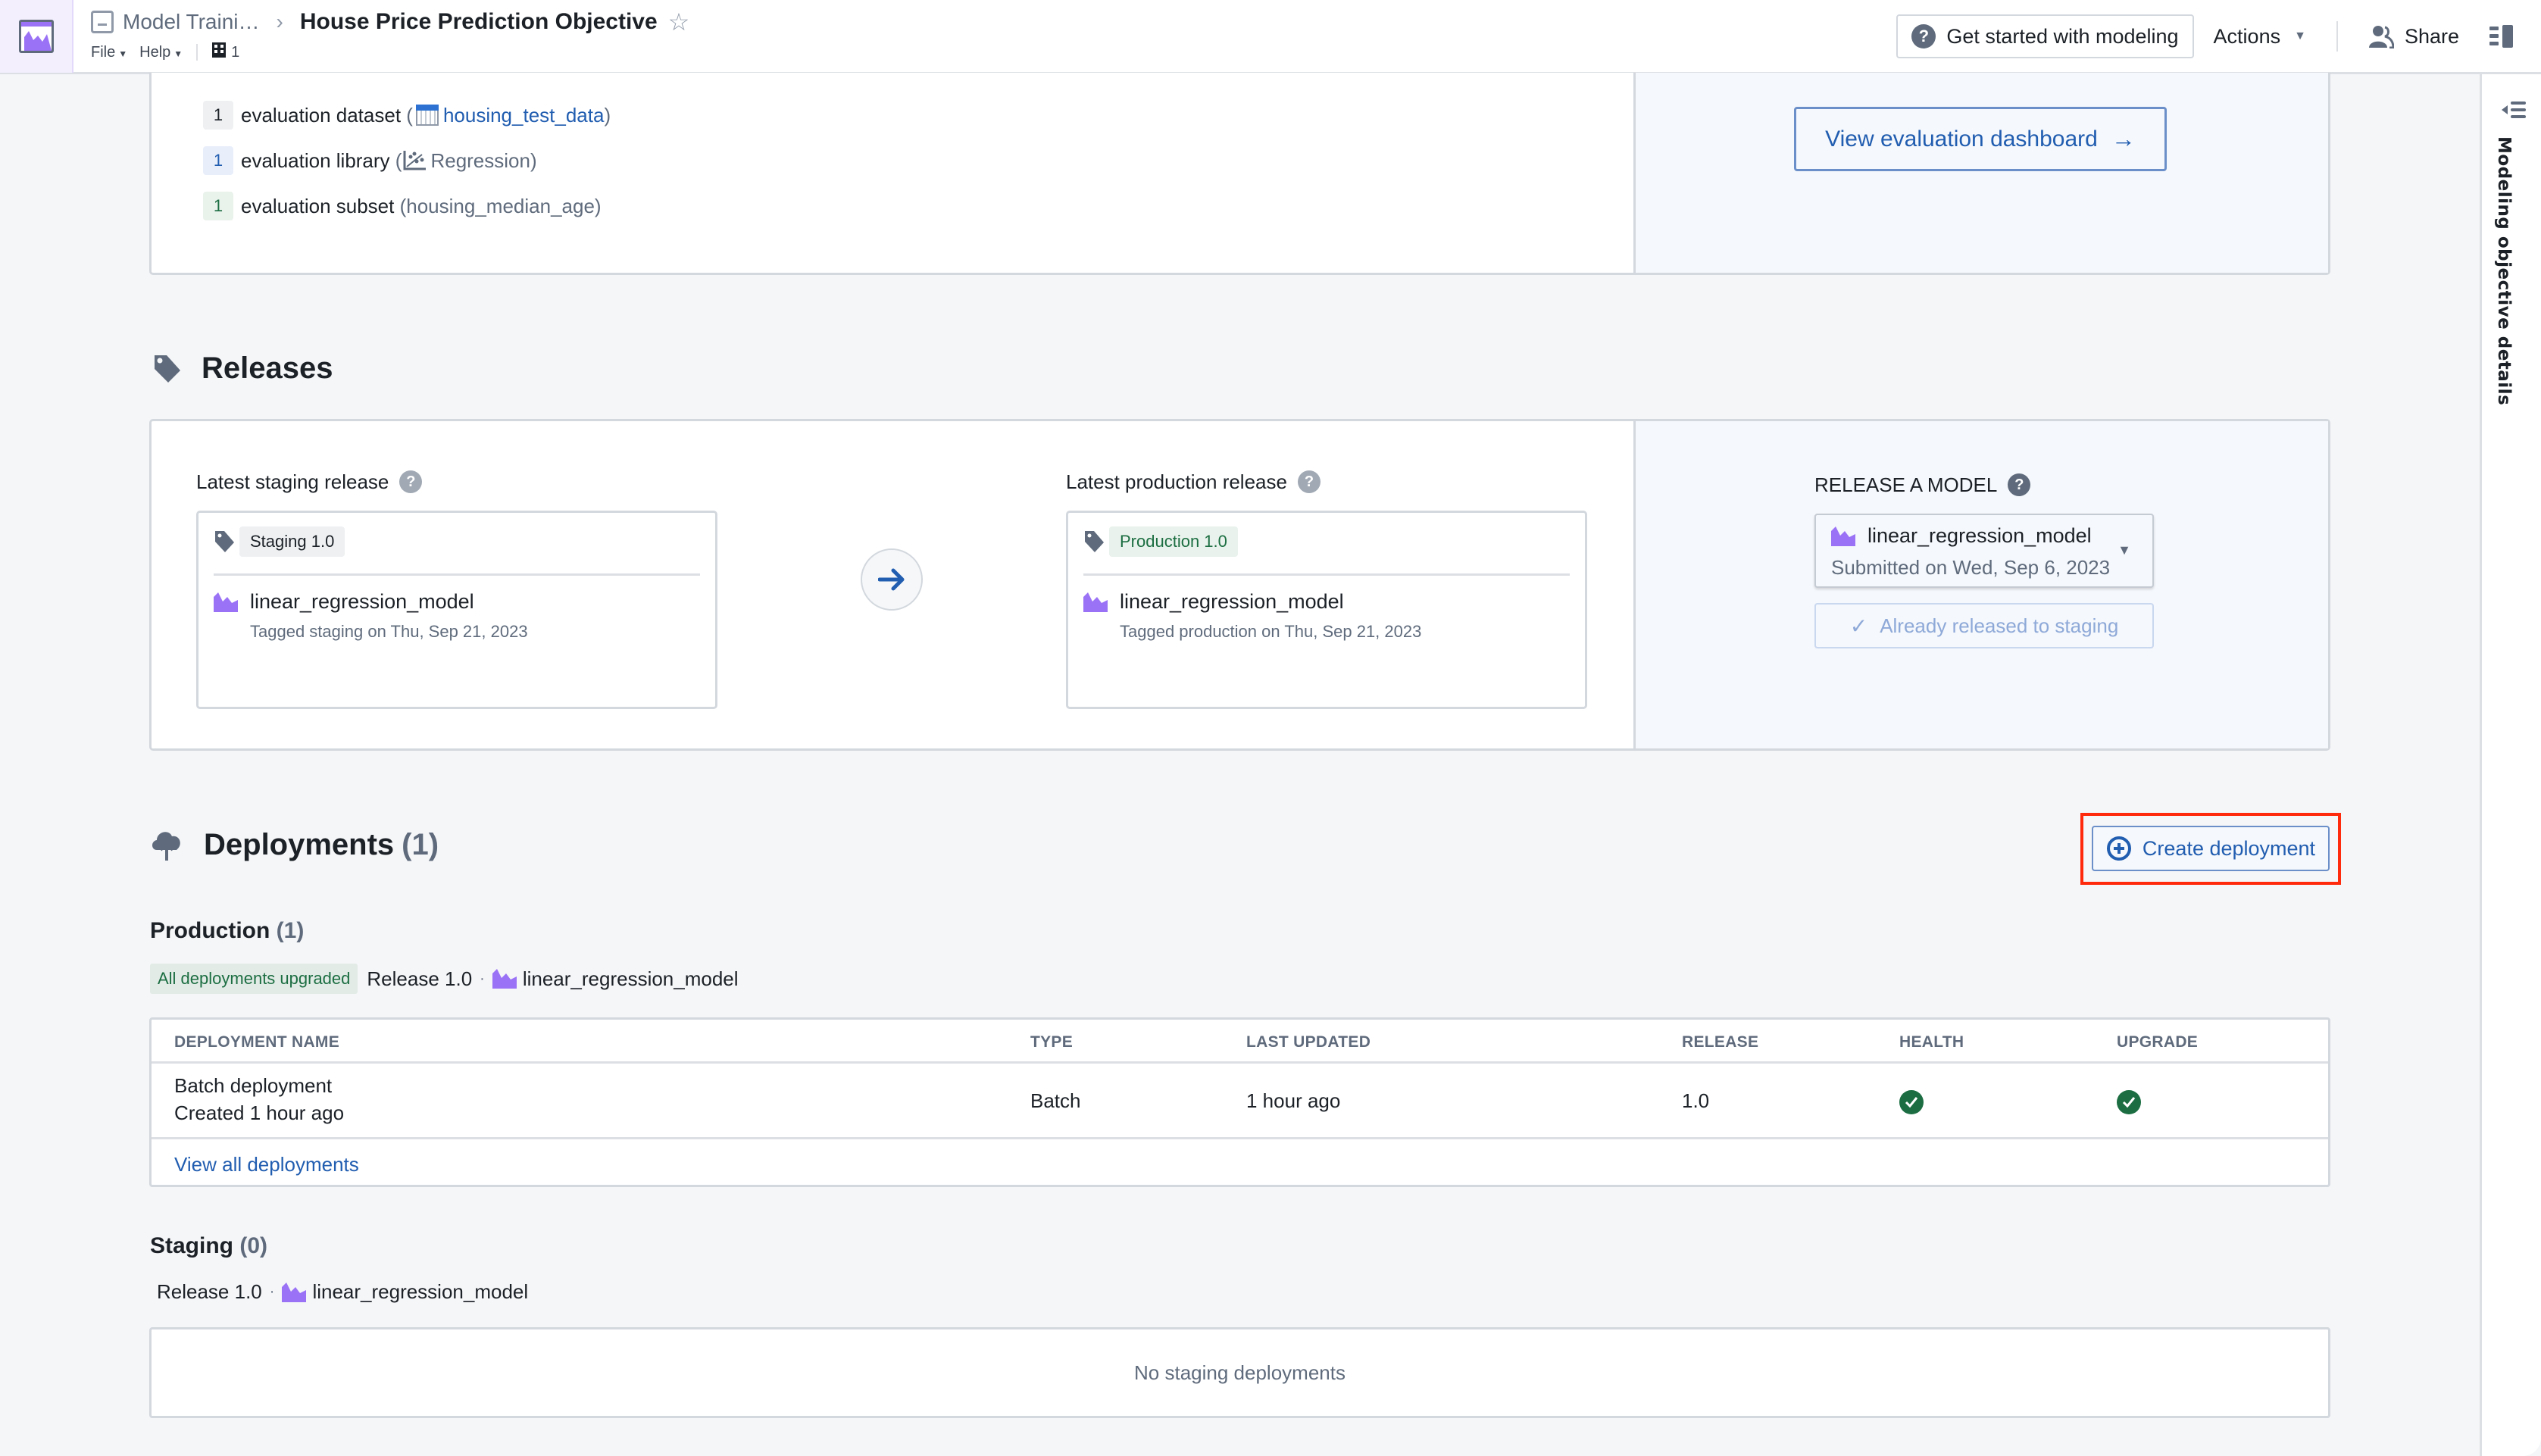  What do you see at coordinates (1981, 173) in the screenshot?
I see `evaluation-side-panel` at bounding box center [1981, 173].